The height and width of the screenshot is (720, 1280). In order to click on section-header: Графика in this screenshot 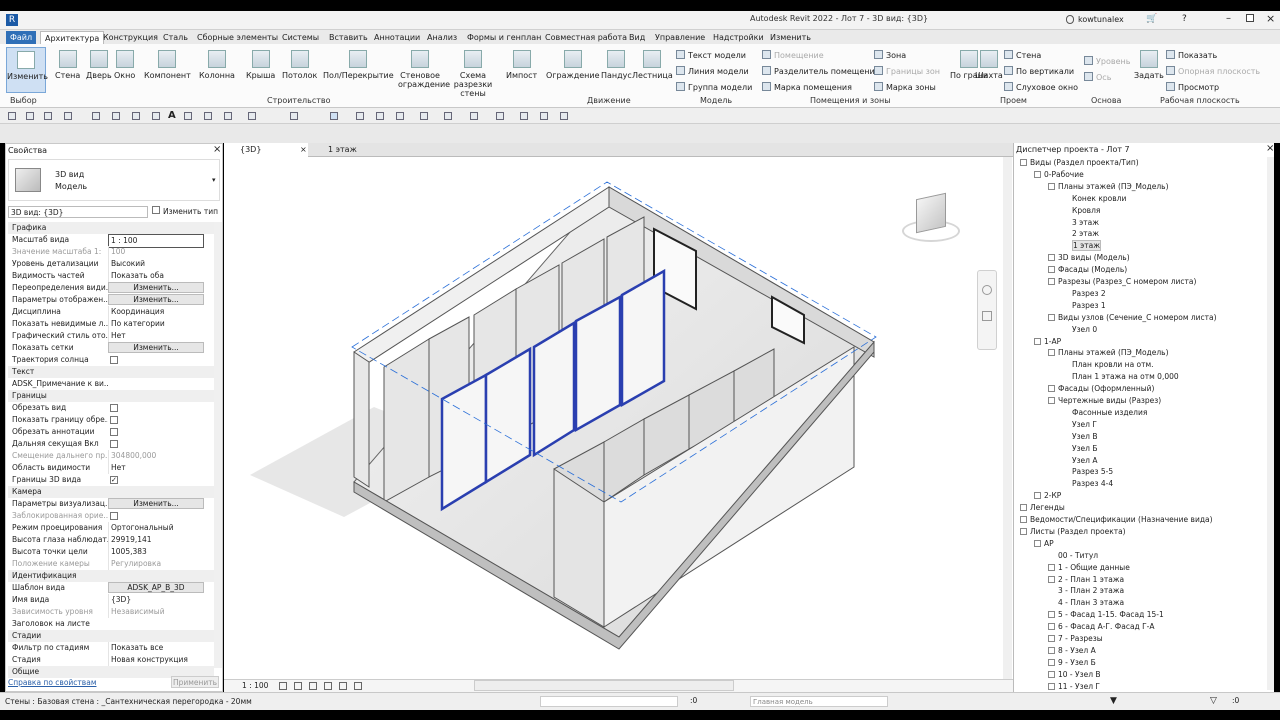, I will do `click(111, 228)`.